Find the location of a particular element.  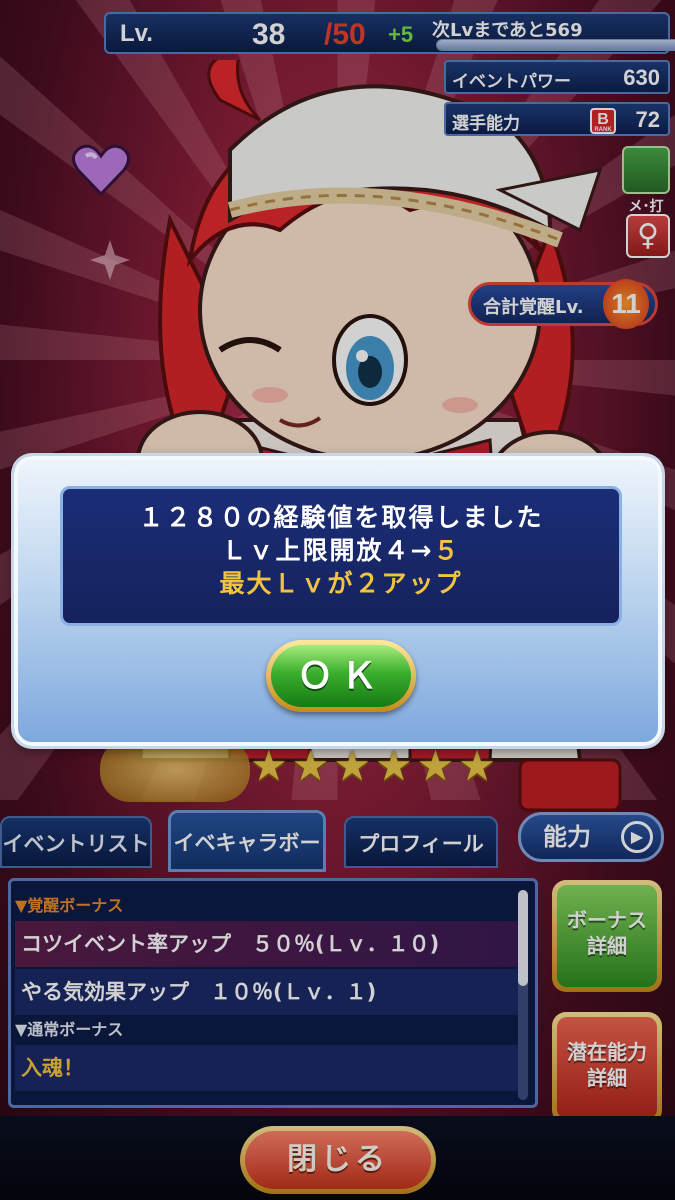

message-line-exp: １２８０の経験値を取得しました is located at coordinates (341, 517).